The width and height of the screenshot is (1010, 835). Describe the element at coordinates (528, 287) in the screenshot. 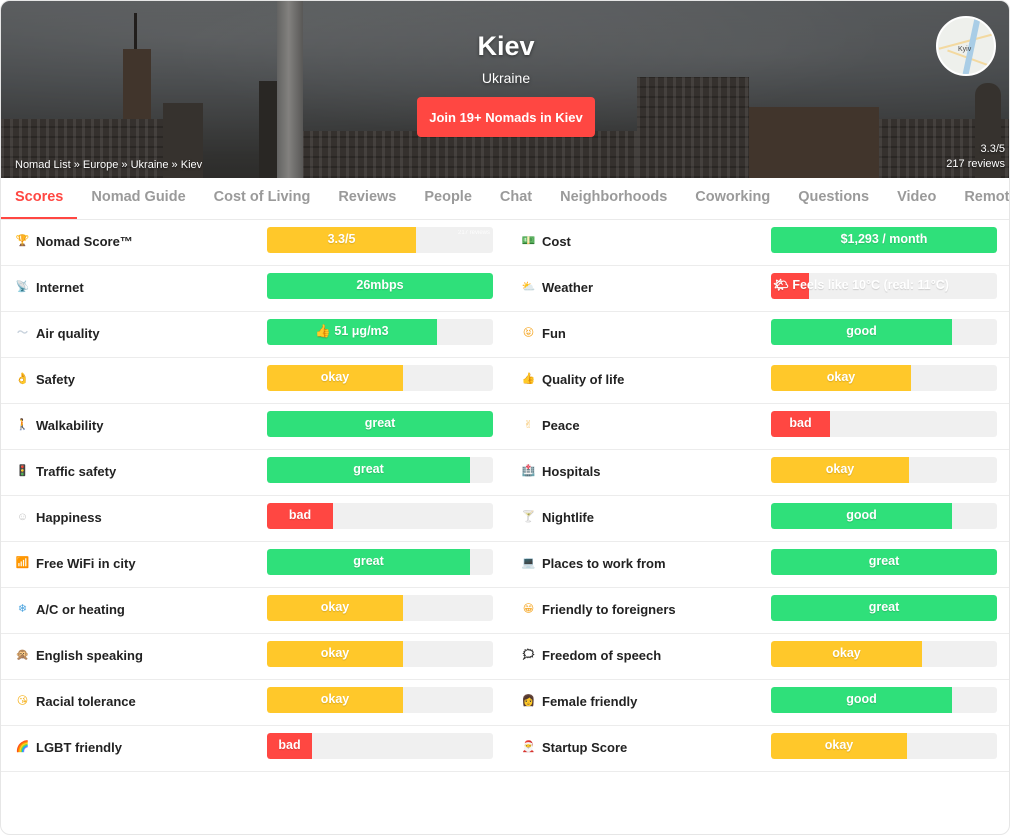

I see `cloud-sun-icon: ⛅` at that location.